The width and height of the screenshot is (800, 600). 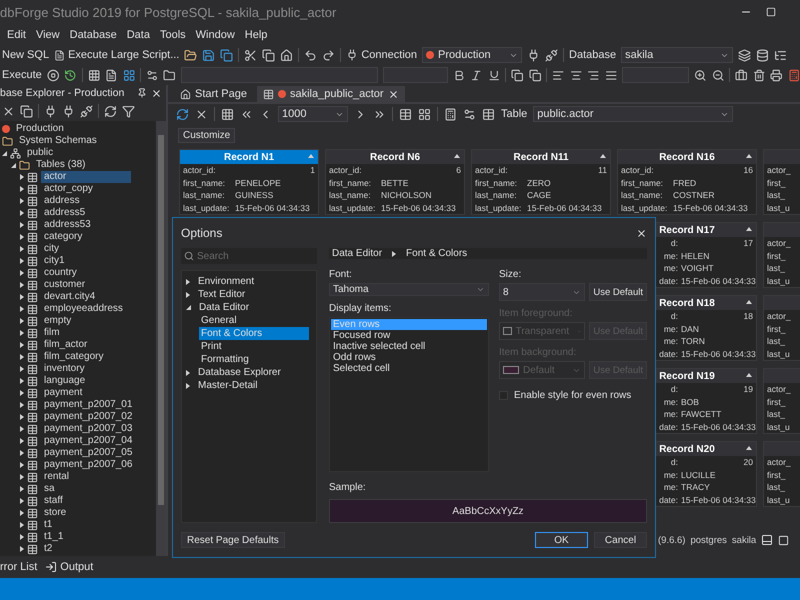 I want to click on tree-item: sa, so click(x=49, y=489).